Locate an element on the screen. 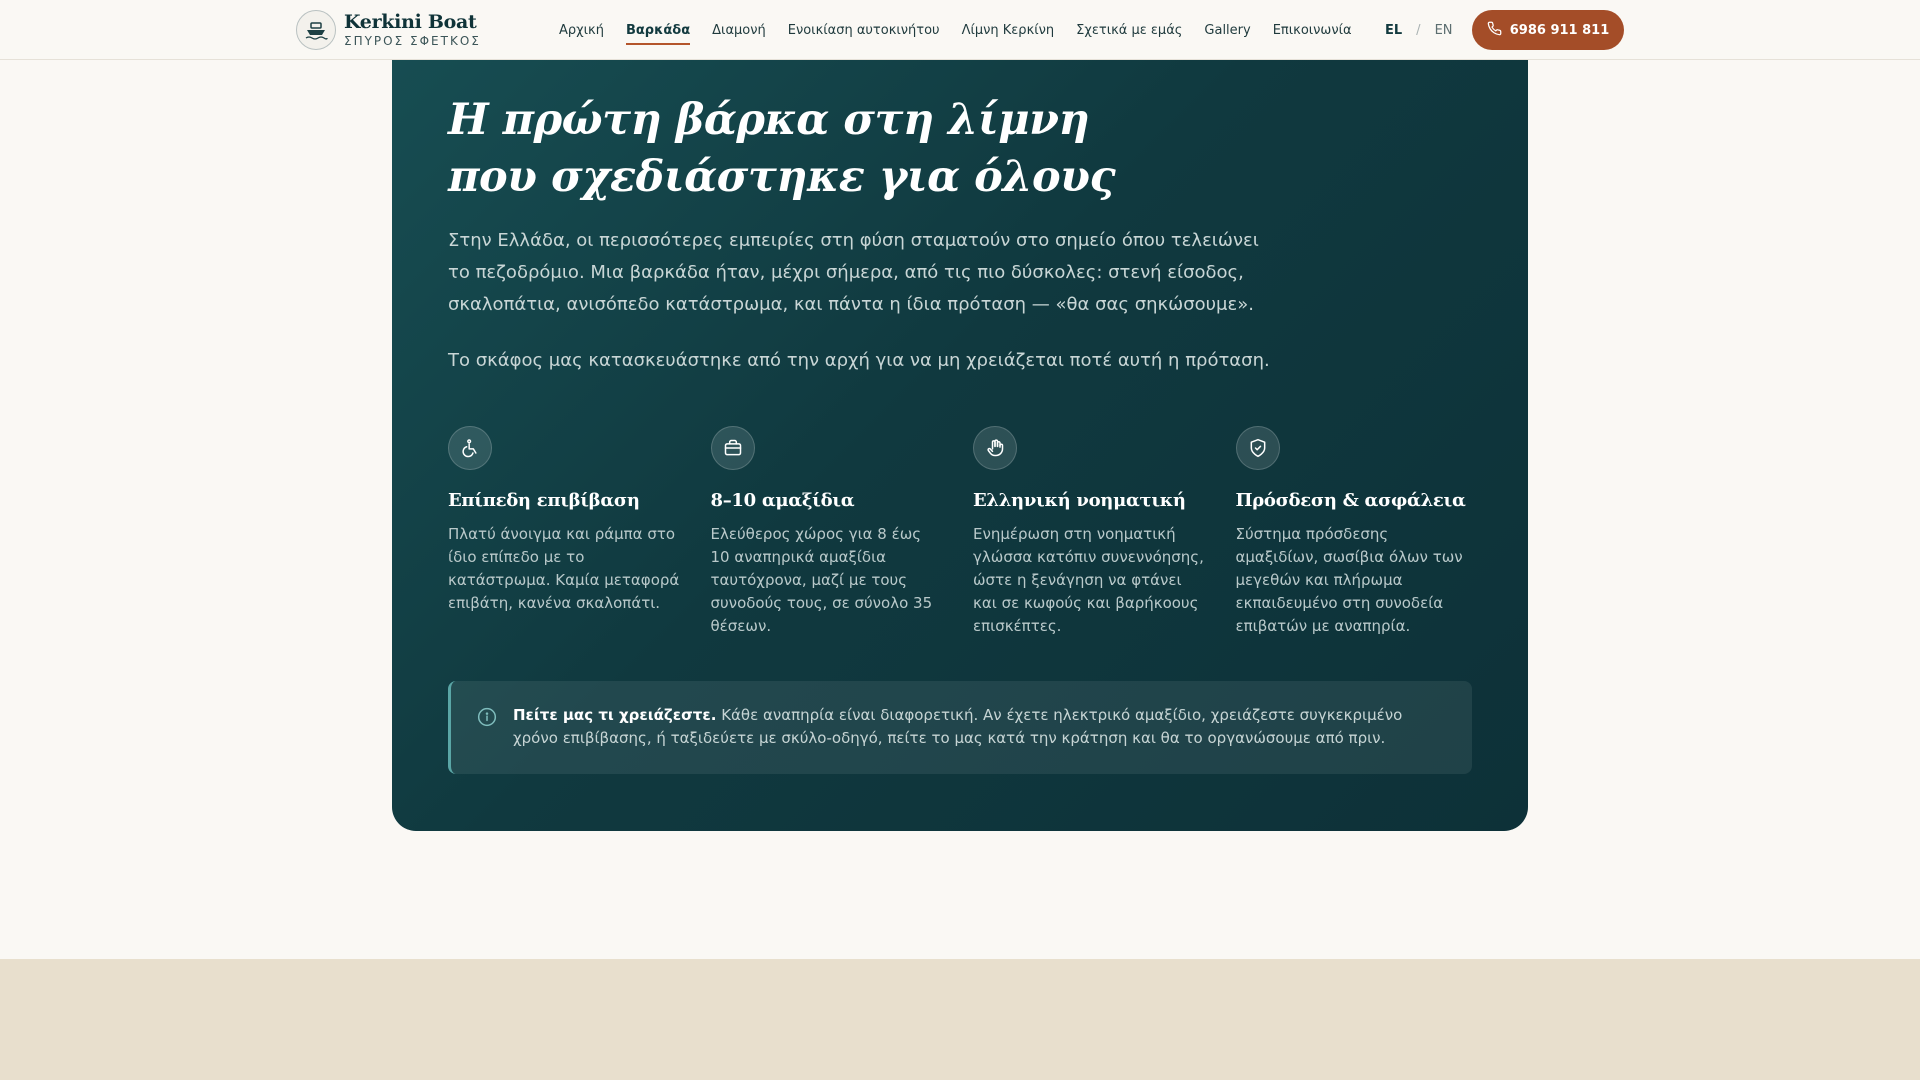 The height and width of the screenshot is (1080, 1920). phone-call-button: 6986 911 811 is located at coordinates (1548, 30).